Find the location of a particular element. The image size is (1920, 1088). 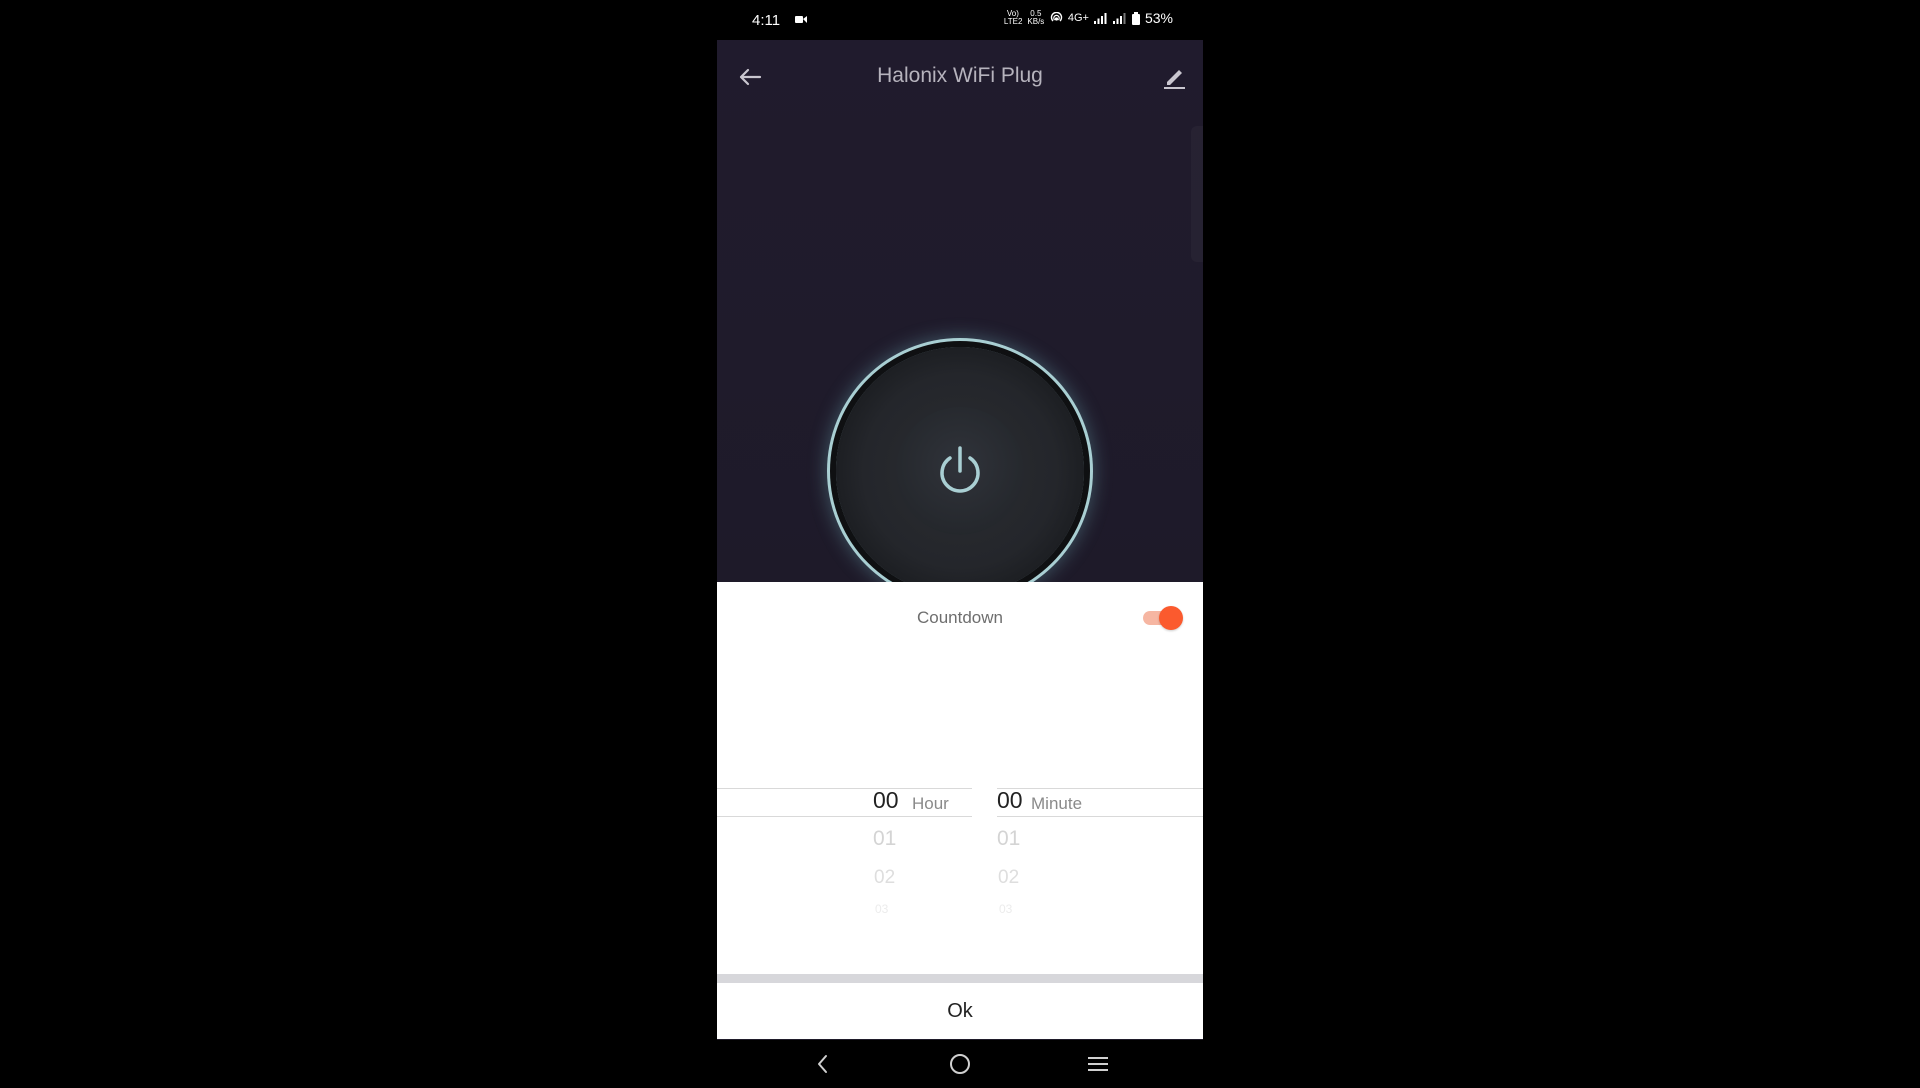

power-ring is located at coordinates (960, 471).